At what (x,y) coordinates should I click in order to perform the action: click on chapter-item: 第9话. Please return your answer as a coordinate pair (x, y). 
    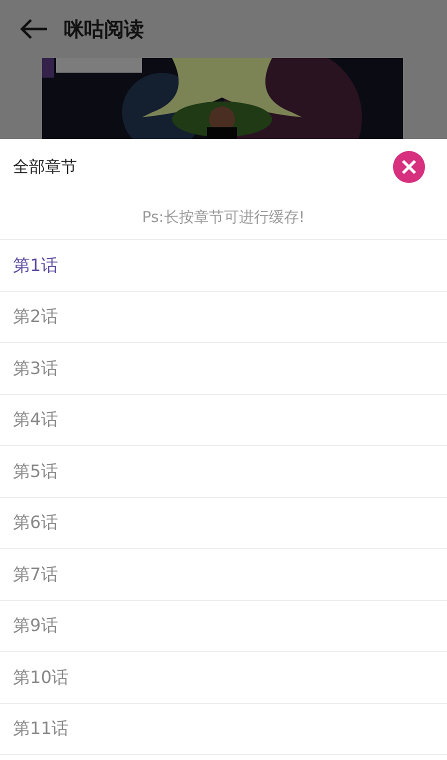
    Looking at the image, I should click on (35, 626).